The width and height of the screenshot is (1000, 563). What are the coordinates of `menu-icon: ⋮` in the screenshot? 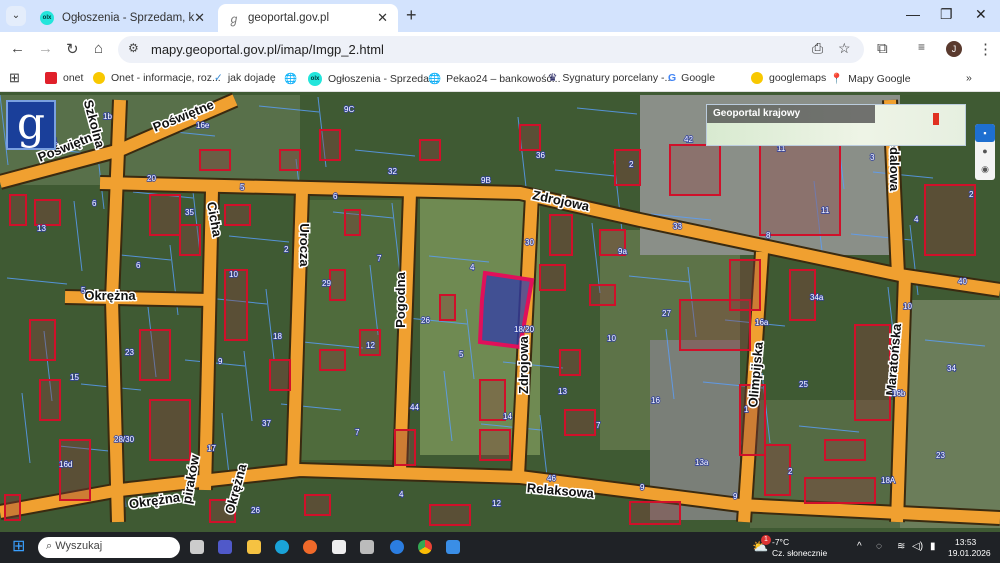 It's located at (985, 49).